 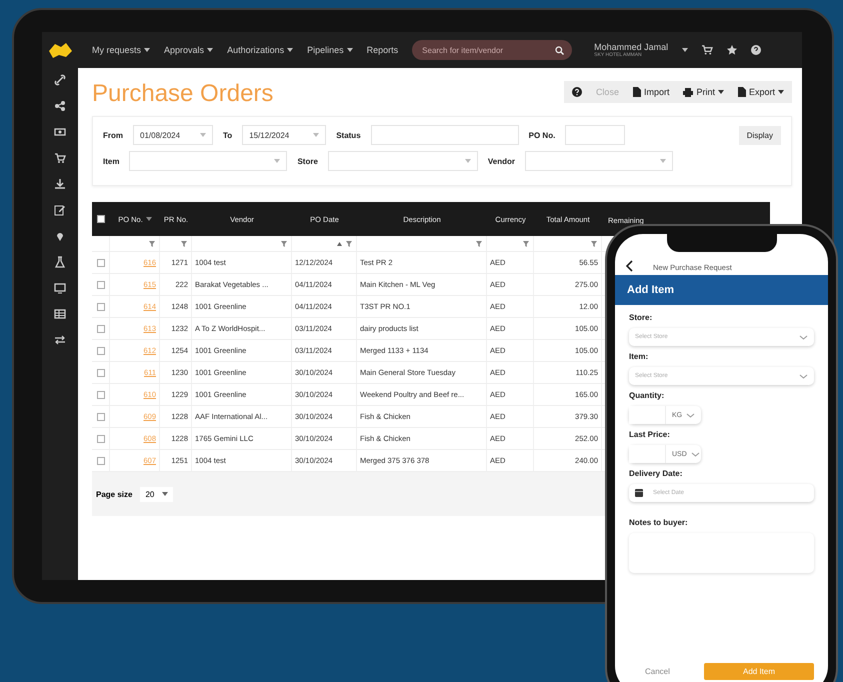 What do you see at coordinates (60, 340) in the screenshot?
I see `swap-icon` at bounding box center [60, 340].